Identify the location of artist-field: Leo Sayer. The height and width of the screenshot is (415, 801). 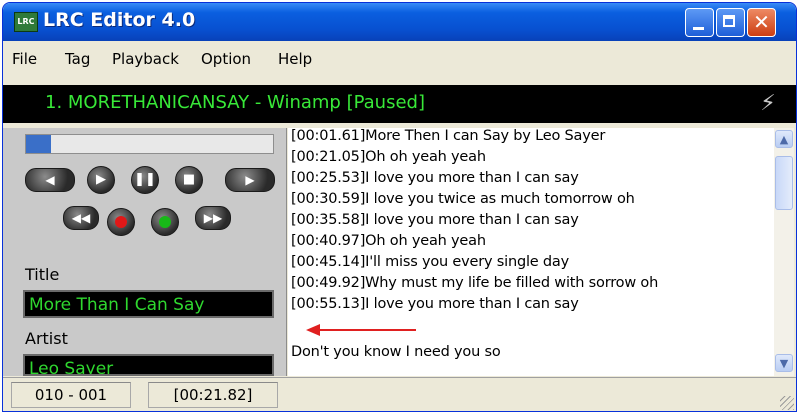
(148, 365).